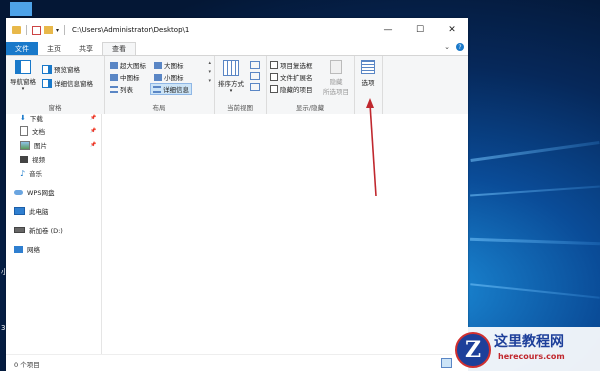 The image size is (600, 371). Describe the element at coordinates (255, 76) in the screenshot. I see `add-columns-button` at that location.